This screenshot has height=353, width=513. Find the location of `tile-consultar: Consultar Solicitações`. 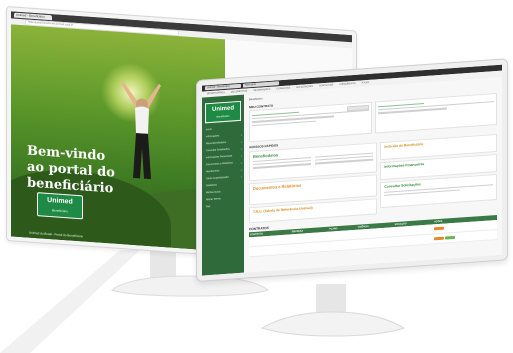

tile-consultar: Consultar Solicitações is located at coordinates (438, 191).